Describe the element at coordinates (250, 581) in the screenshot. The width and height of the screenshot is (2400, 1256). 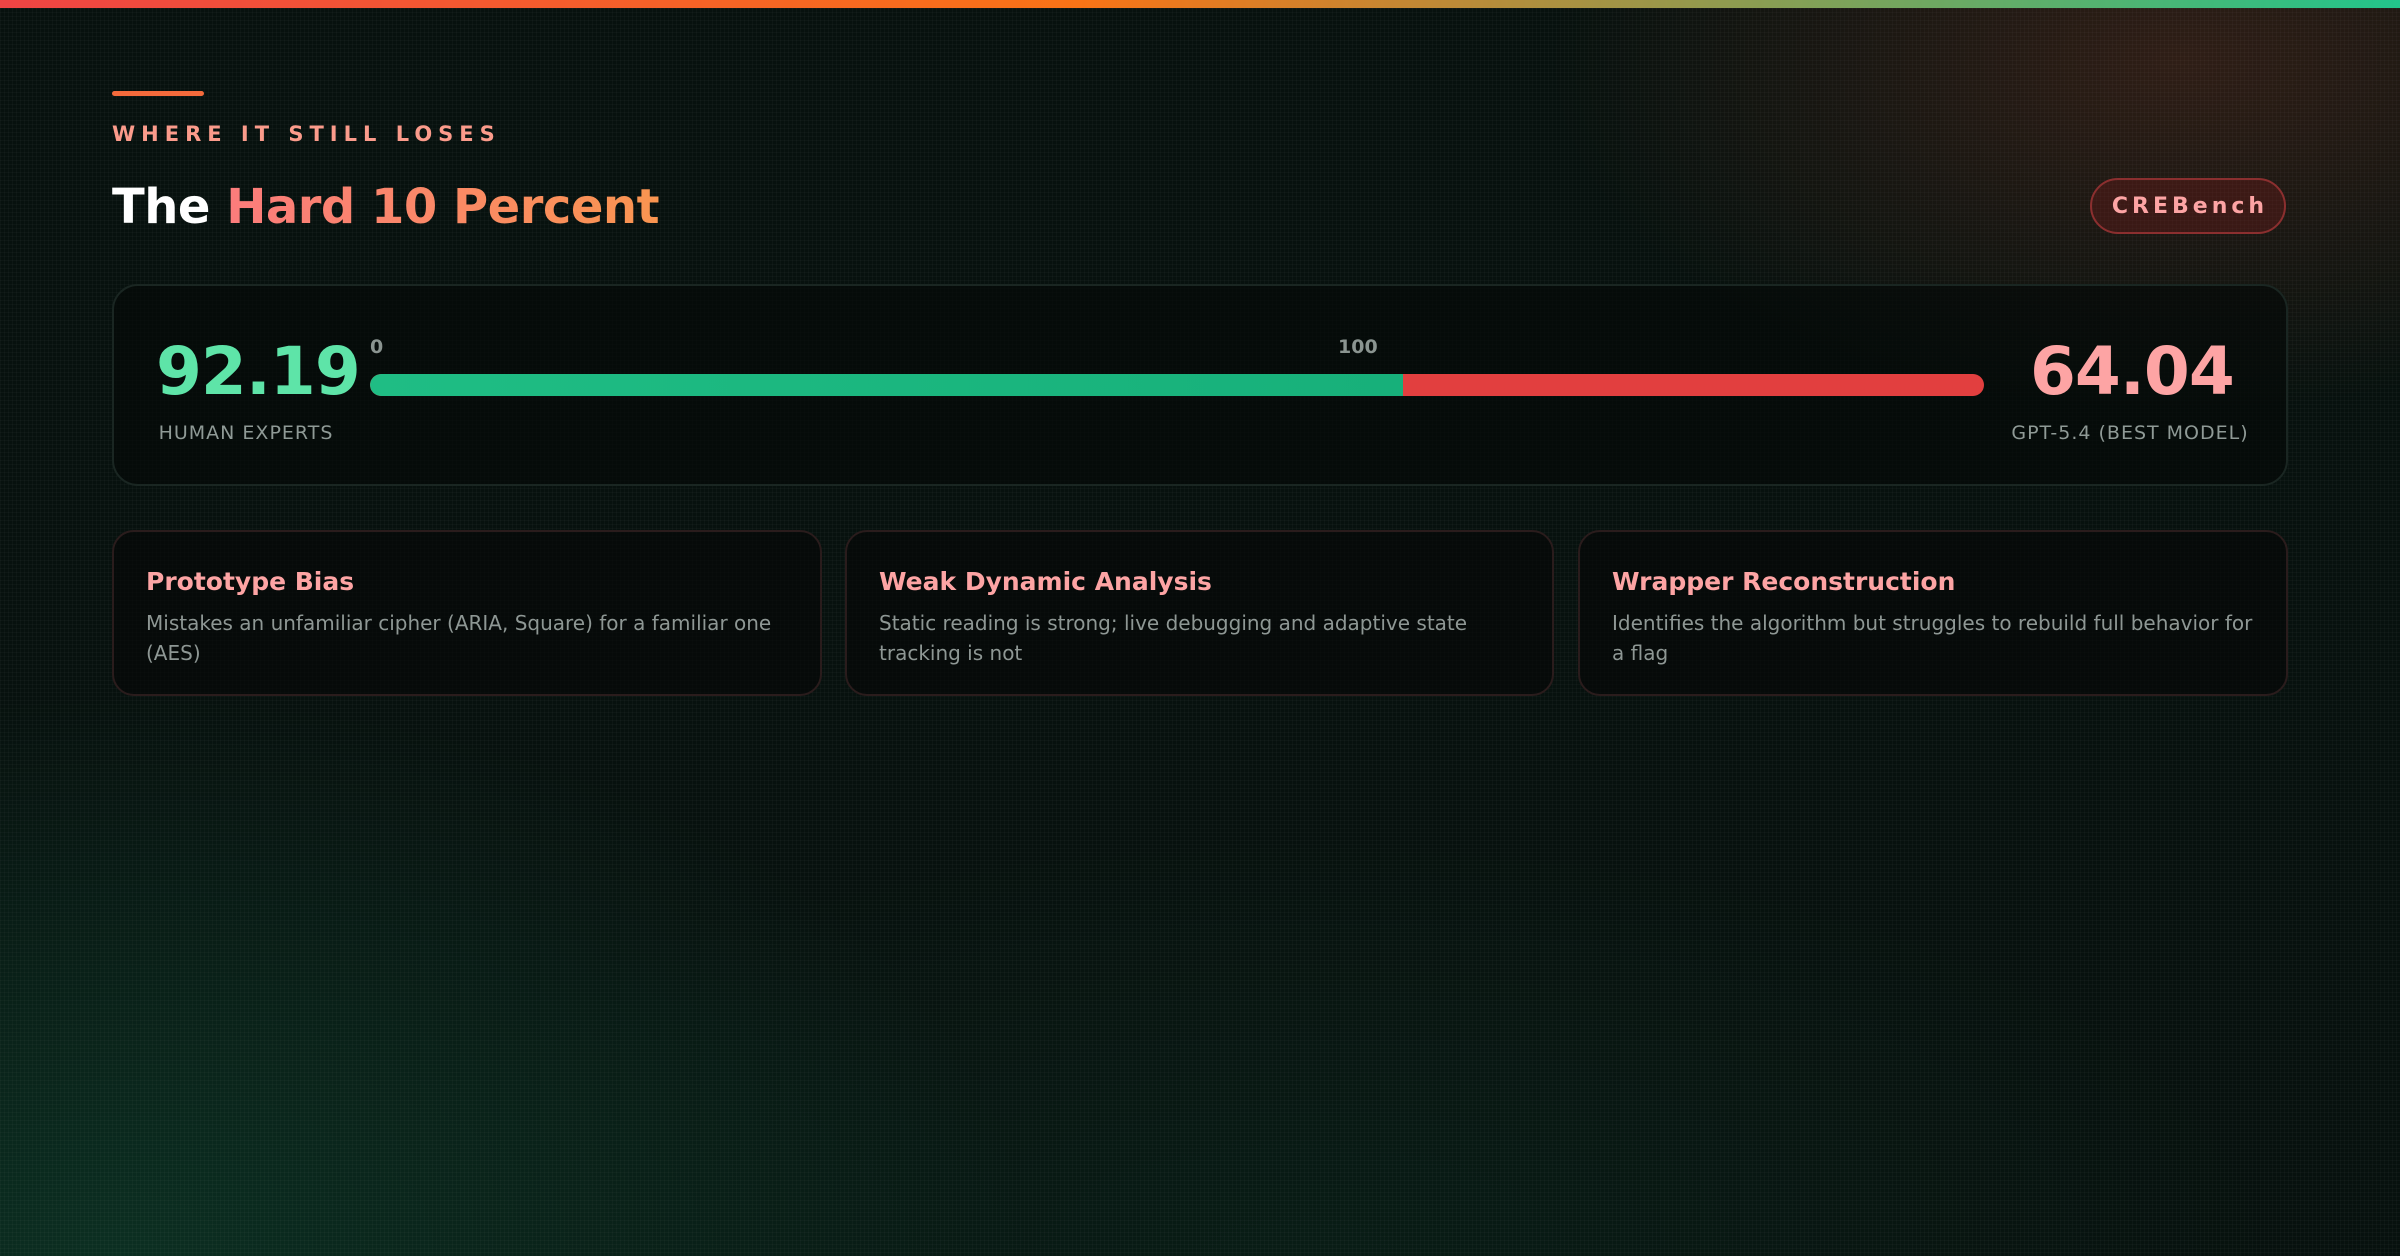
I see `card-title: Prototype Bias` at that location.